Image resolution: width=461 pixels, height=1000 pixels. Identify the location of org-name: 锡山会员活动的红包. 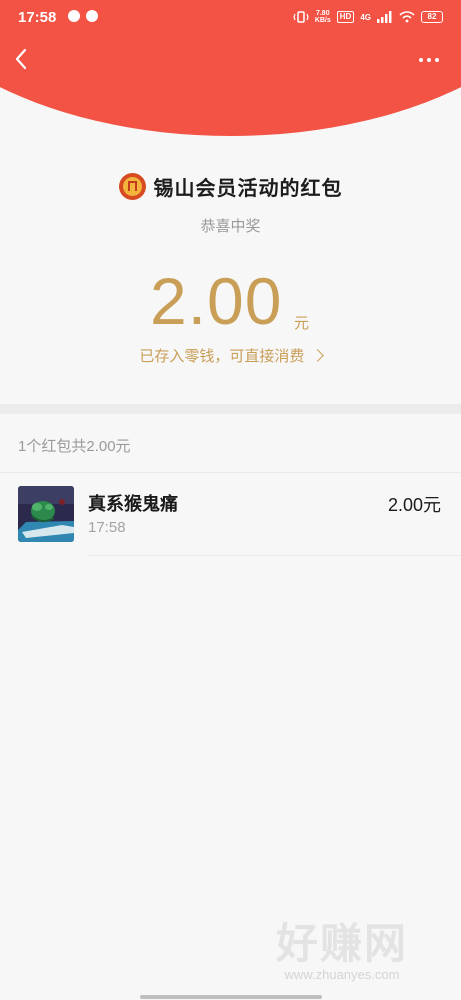
(248, 189).